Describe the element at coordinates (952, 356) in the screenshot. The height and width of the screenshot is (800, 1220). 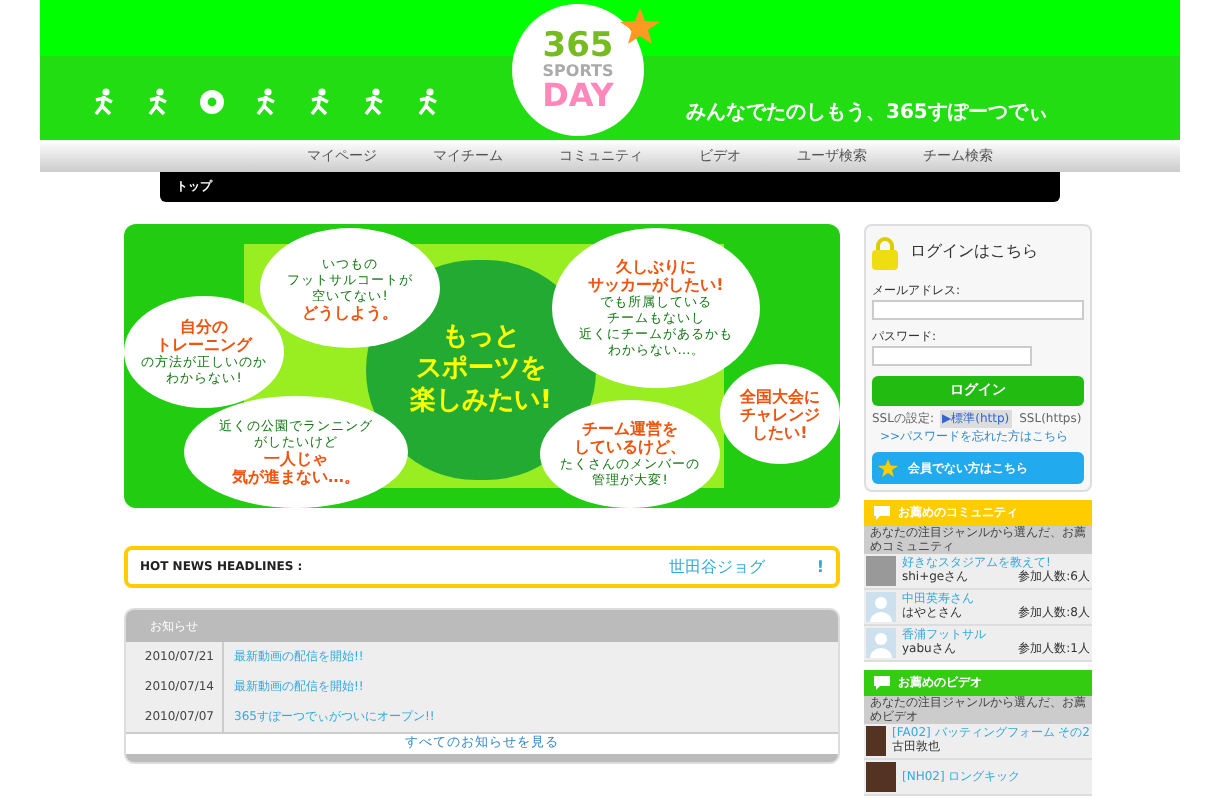
I see `password-field` at that location.